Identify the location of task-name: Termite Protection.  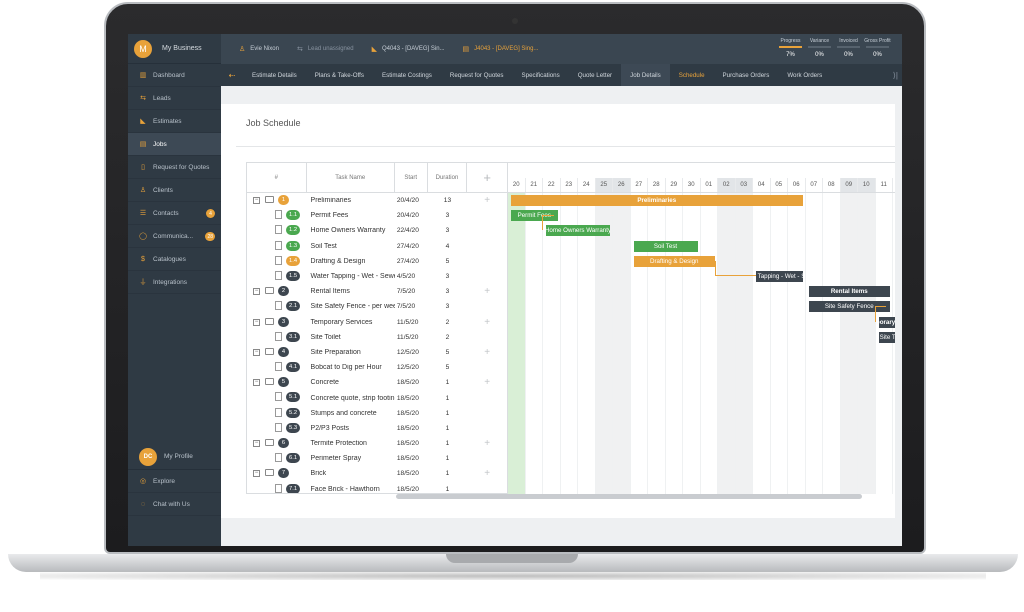
(351, 443).